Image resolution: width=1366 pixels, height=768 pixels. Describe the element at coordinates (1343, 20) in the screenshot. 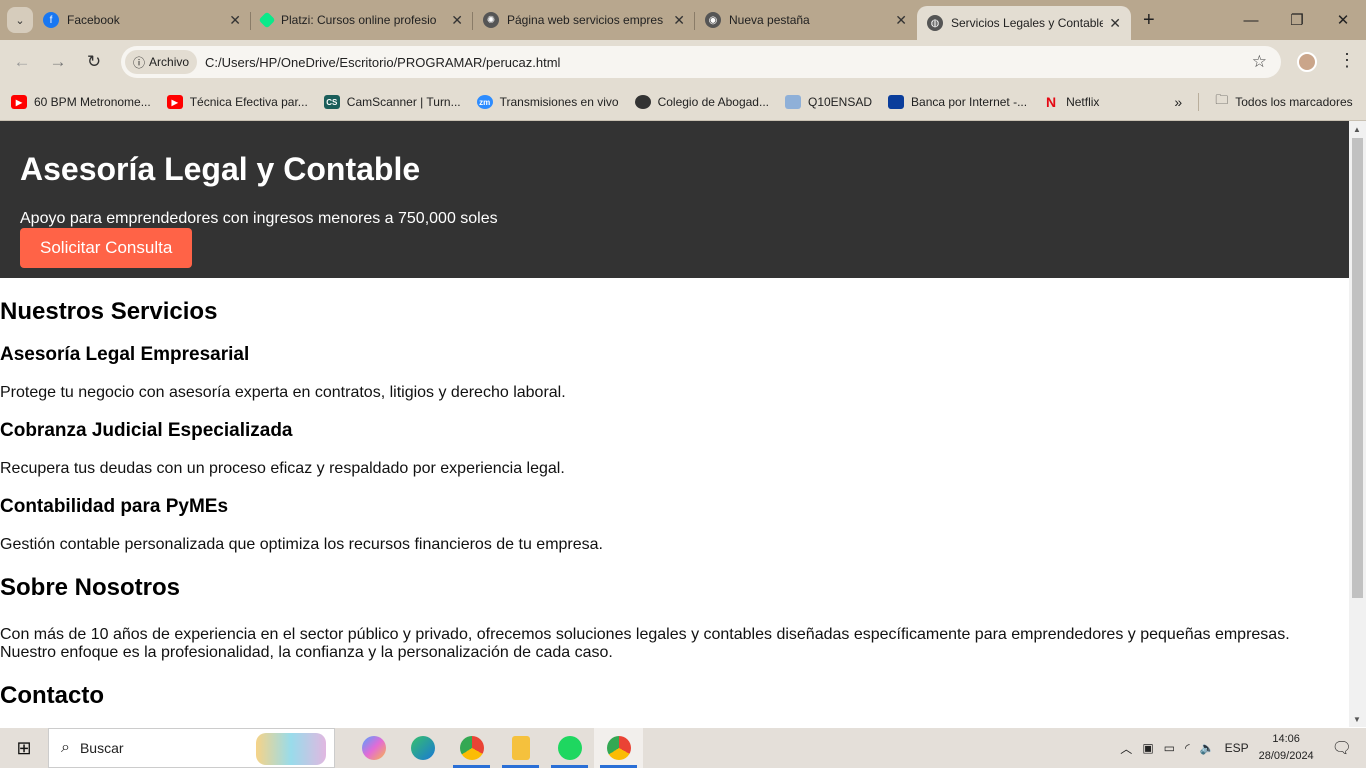

I see `close-window-button: ✕` at that location.